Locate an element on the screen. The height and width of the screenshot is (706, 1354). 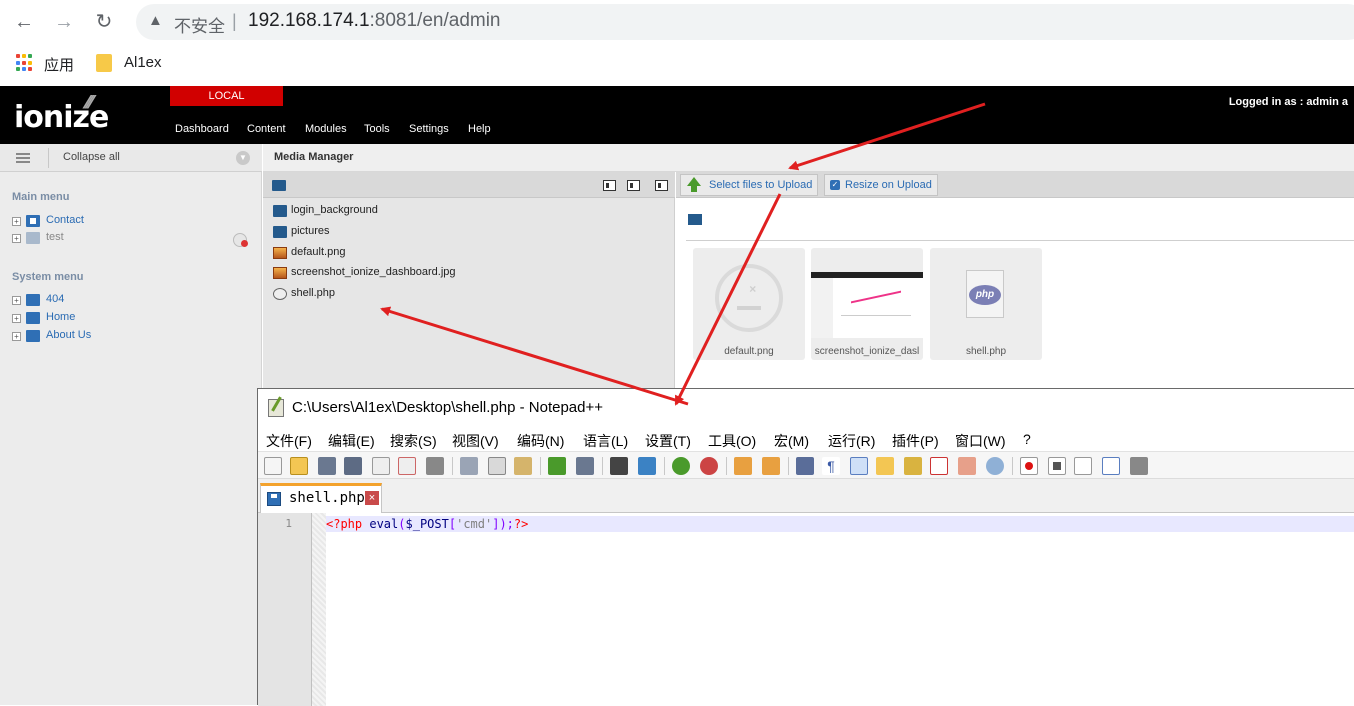
nav-help: Help is located at coordinates (479, 129).